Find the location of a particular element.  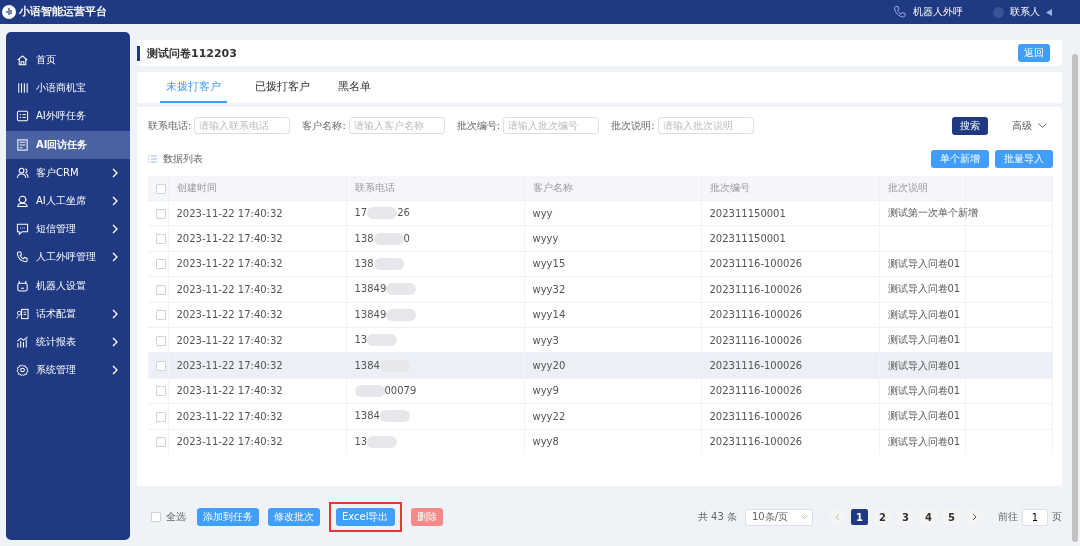

chart-icon is located at coordinates (22, 341).